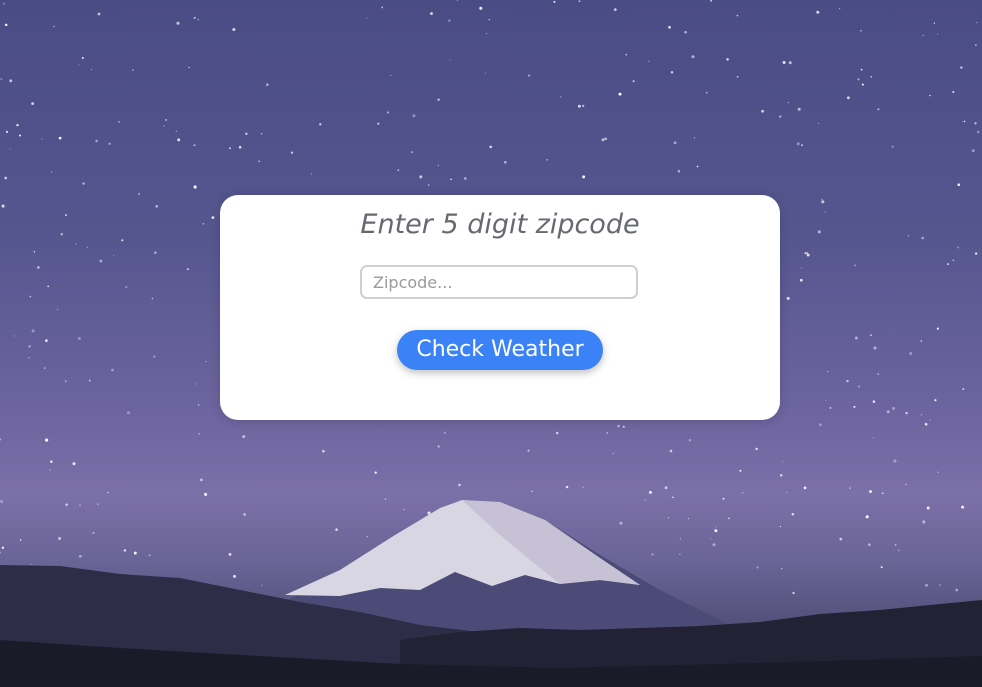  What do you see at coordinates (500, 350) in the screenshot?
I see `check-weather-button: Check Weather` at bounding box center [500, 350].